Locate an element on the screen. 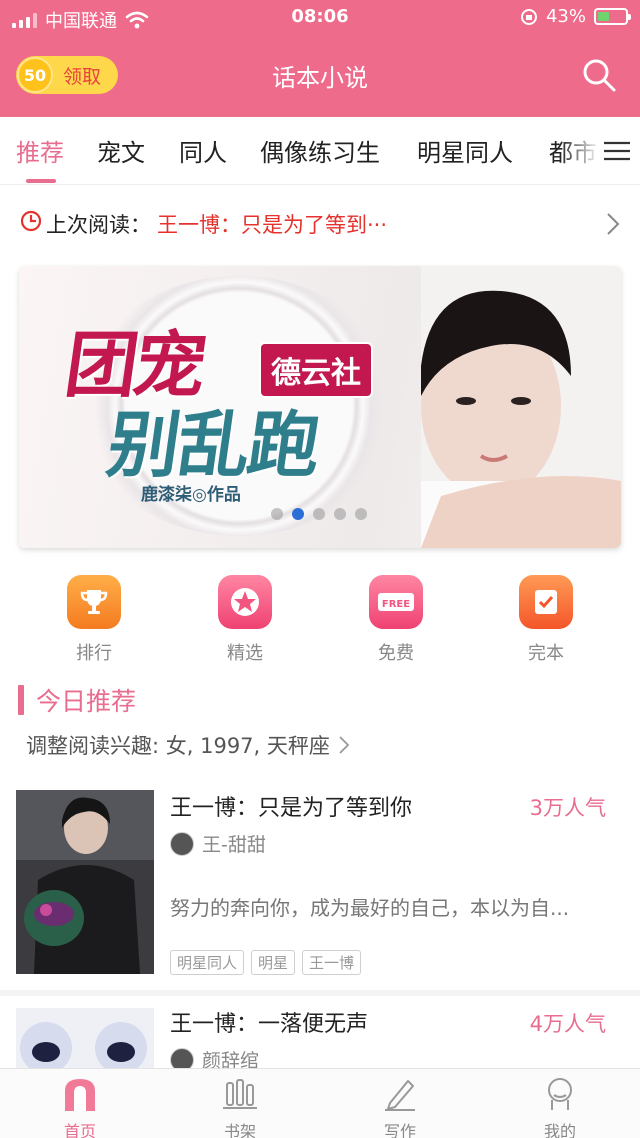 This screenshot has width=640, height=1138. featured-entry: 精选 is located at coordinates (245, 620).